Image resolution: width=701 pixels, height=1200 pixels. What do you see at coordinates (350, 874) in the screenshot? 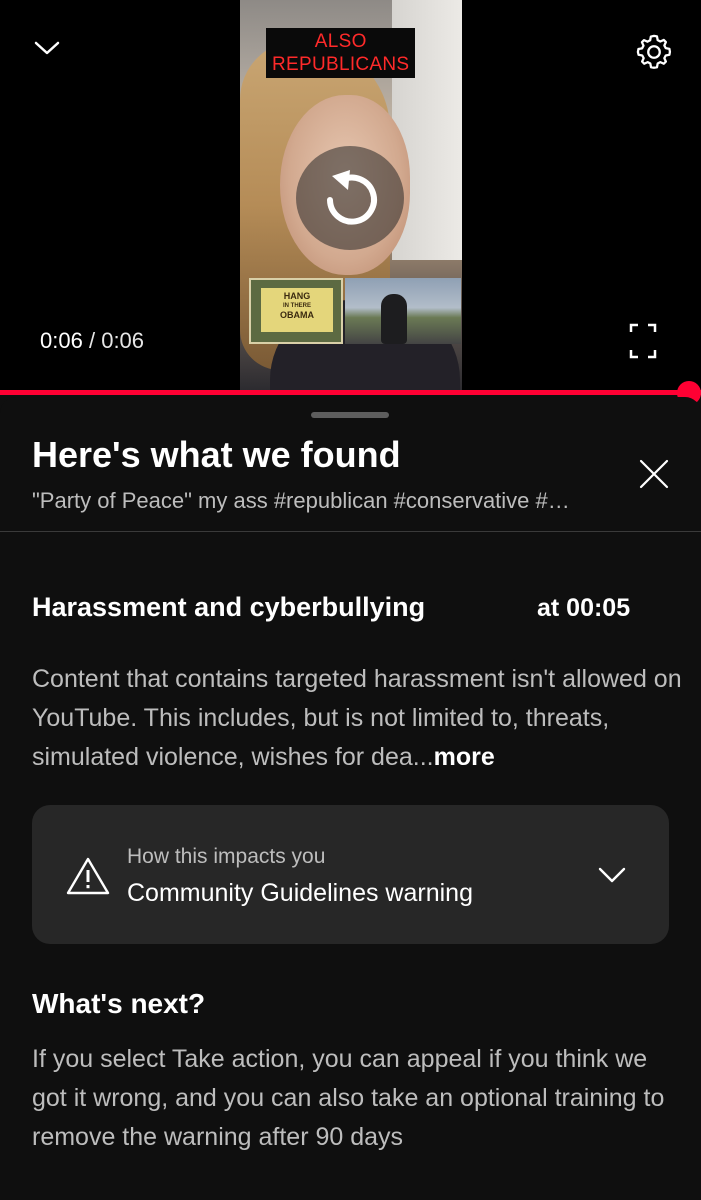
I see `impact-card` at bounding box center [350, 874].